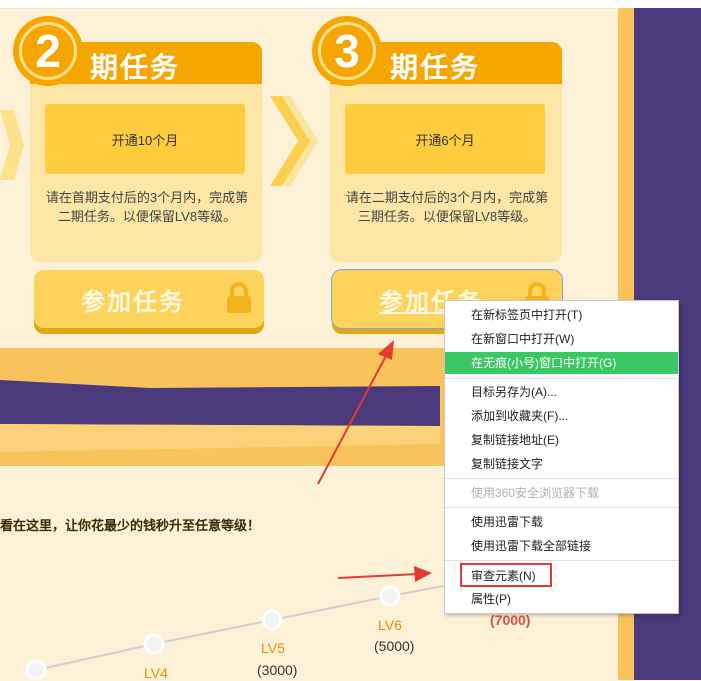  What do you see at coordinates (535, 493) in the screenshot?
I see `menu-item-360-download: 使用360安全浏览器下载` at bounding box center [535, 493].